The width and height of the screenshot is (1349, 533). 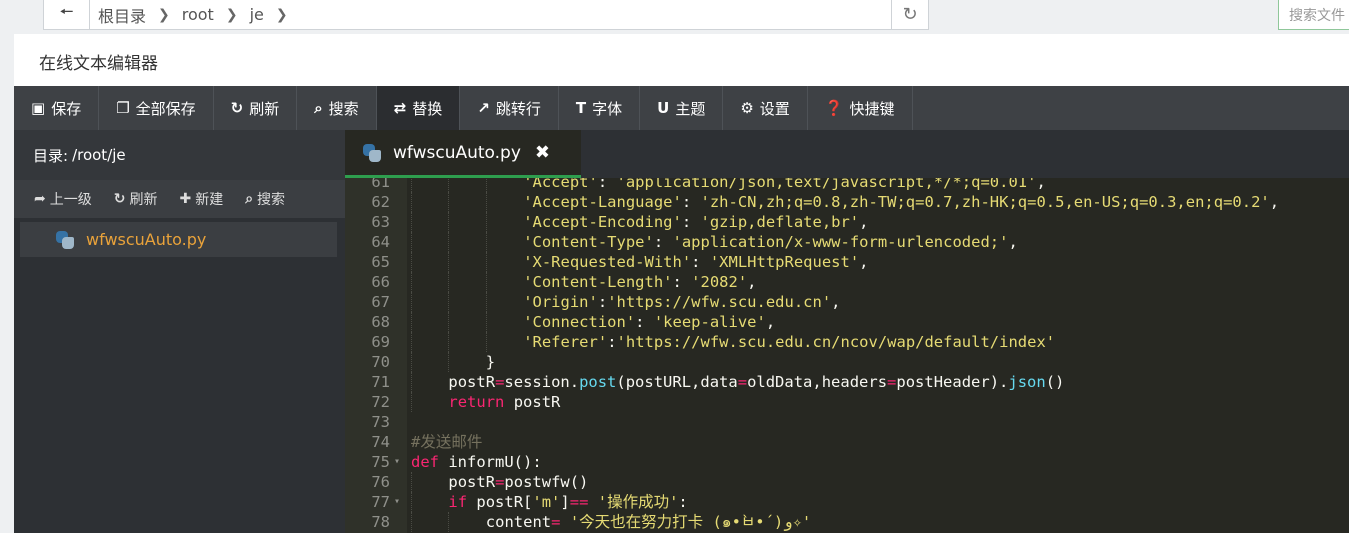 I want to click on crumb-root-dir: 根目录, so click(x=122, y=15).